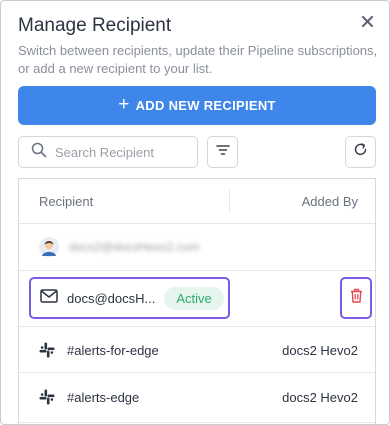 The width and height of the screenshot is (390, 425). I want to click on table-row: docs2@docsHevo2.com, so click(197, 247).